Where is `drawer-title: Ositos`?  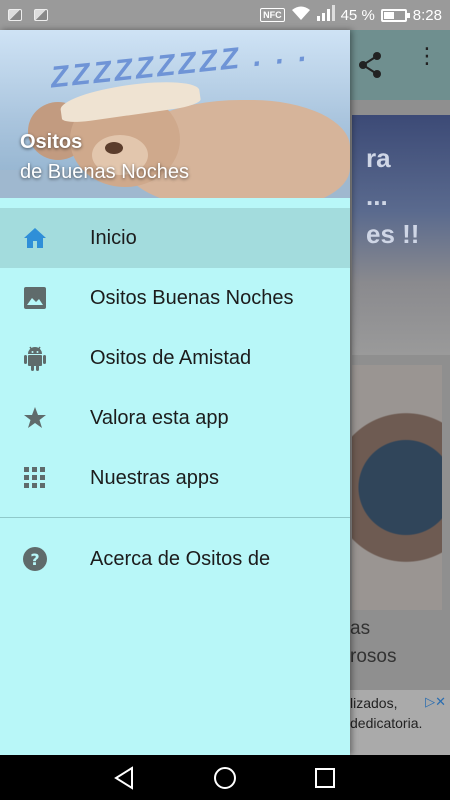 drawer-title: Ositos is located at coordinates (51, 142).